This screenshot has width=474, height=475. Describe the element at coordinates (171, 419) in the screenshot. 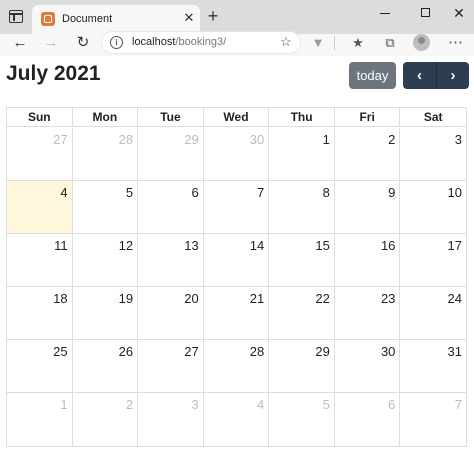

I see `day-cell: 3` at that location.